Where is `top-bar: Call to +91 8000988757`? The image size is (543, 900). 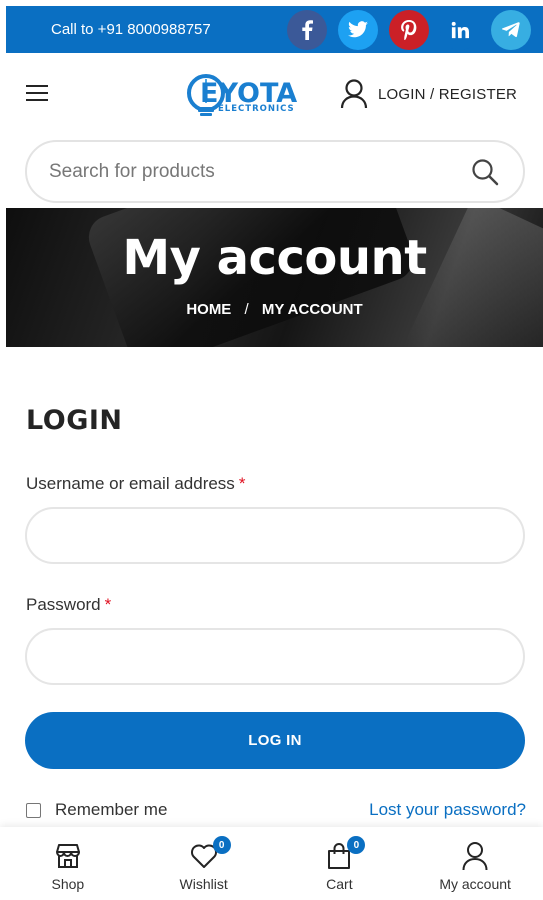 top-bar: Call to +91 8000988757 is located at coordinates (274, 29).